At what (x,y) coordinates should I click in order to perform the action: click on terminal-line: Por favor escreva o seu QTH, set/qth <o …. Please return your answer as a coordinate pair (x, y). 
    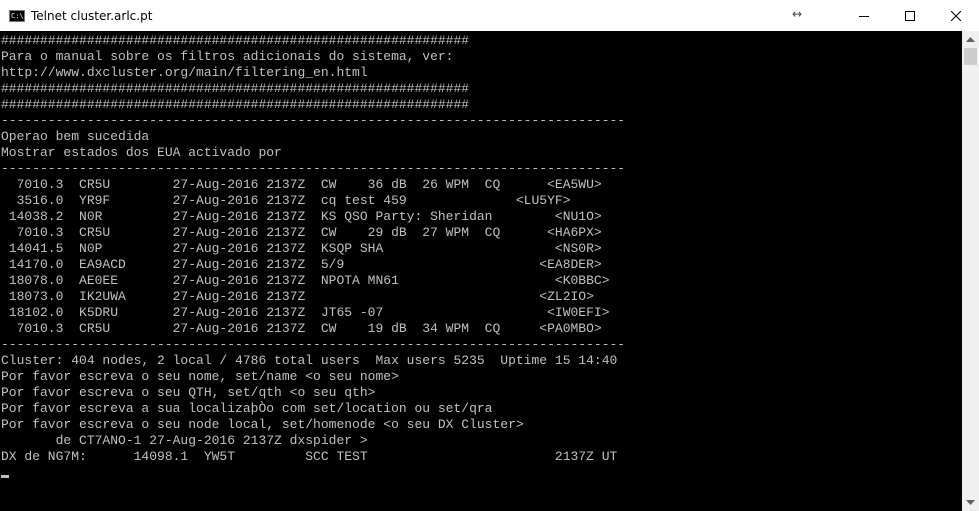
    Looking at the image, I should click on (188, 392).